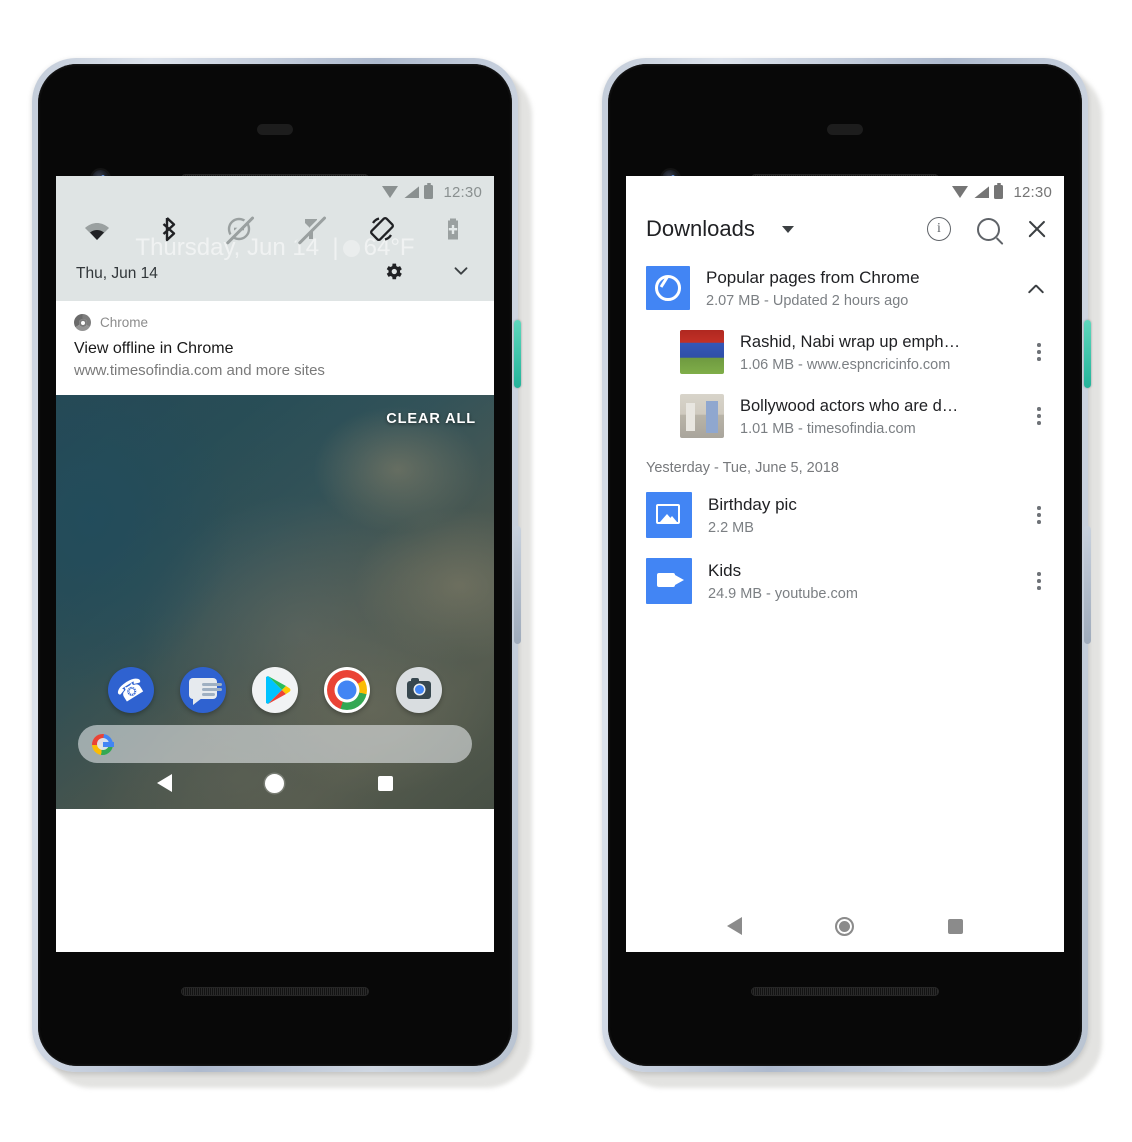 The height and width of the screenshot is (1142, 1132). Describe the element at coordinates (702, 352) in the screenshot. I see `cricket-thumbnail` at that location.